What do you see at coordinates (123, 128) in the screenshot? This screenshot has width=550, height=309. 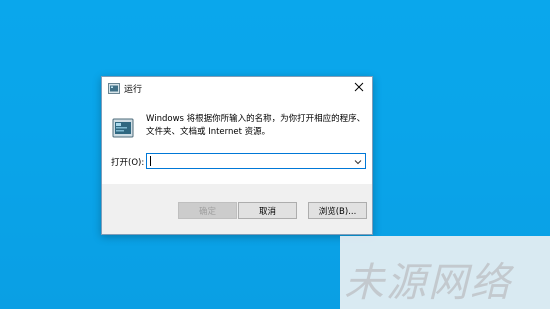 I see `run-program-icon` at bounding box center [123, 128].